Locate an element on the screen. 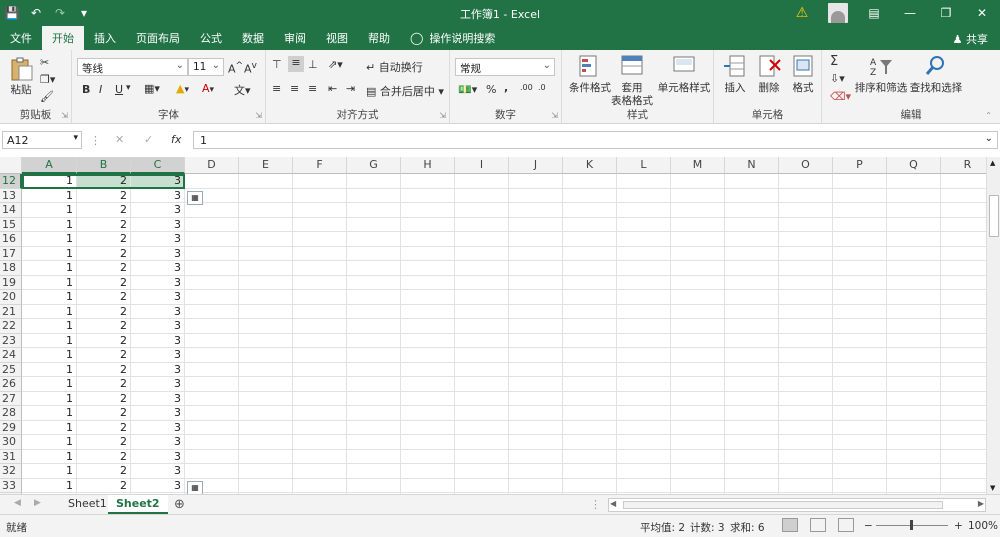 Image resolution: width=1000 pixels, height=537 pixels. increase-indent-icon: ⇥ is located at coordinates (350, 88).